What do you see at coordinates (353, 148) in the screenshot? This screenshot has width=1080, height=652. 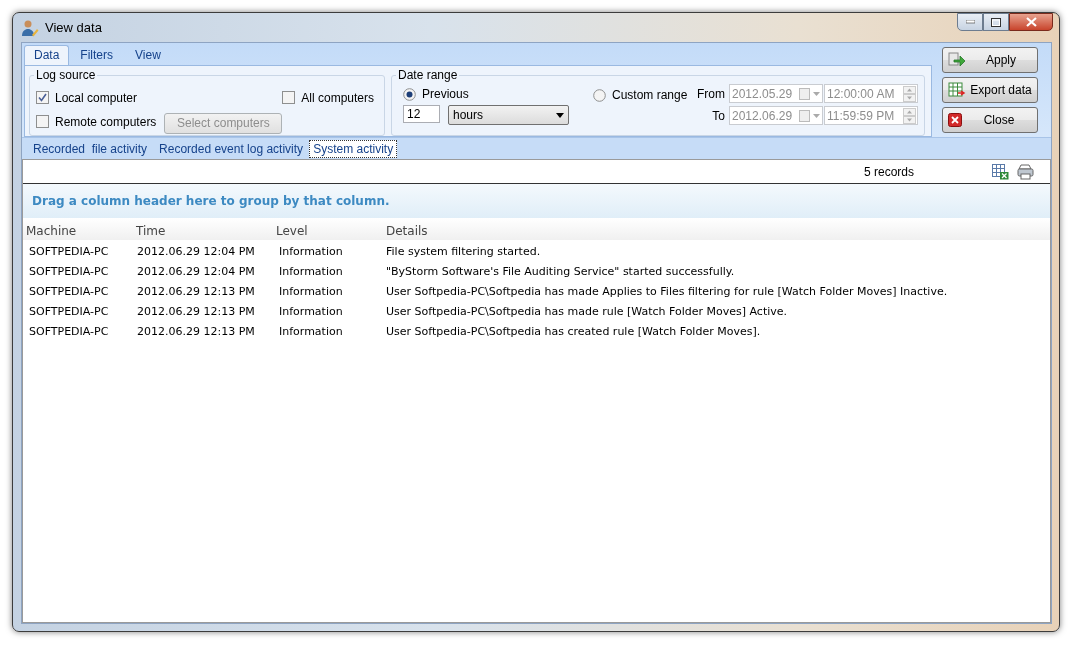 I see `activity-tab: System activity` at bounding box center [353, 148].